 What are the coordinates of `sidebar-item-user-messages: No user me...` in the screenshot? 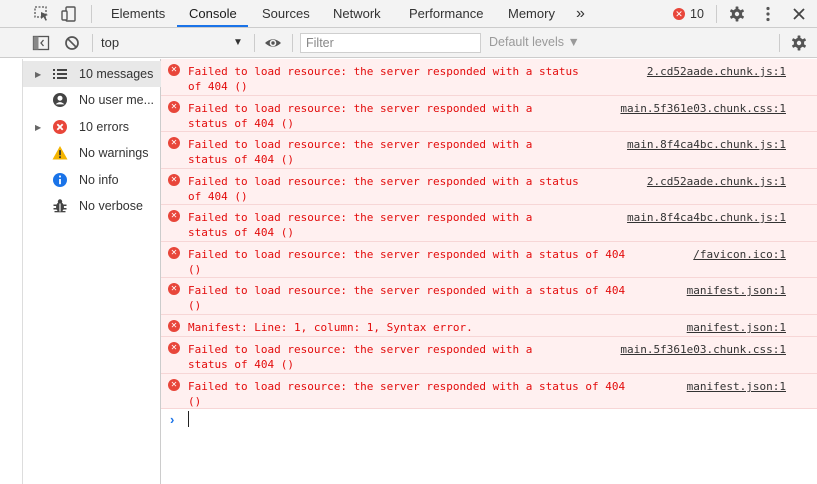 It's located at (92, 100).